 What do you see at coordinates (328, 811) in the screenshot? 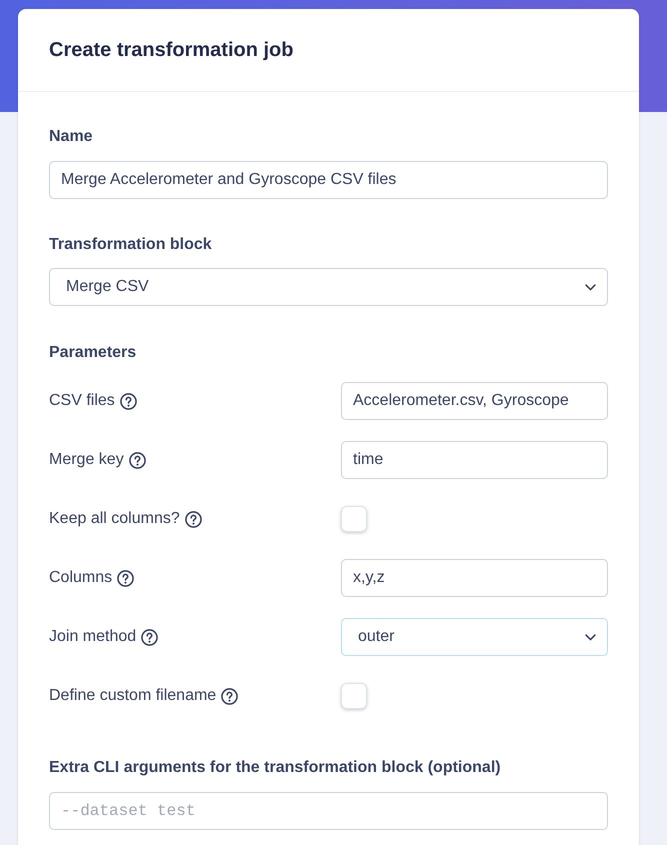
I see `text-field: --dataset test` at bounding box center [328, 811].